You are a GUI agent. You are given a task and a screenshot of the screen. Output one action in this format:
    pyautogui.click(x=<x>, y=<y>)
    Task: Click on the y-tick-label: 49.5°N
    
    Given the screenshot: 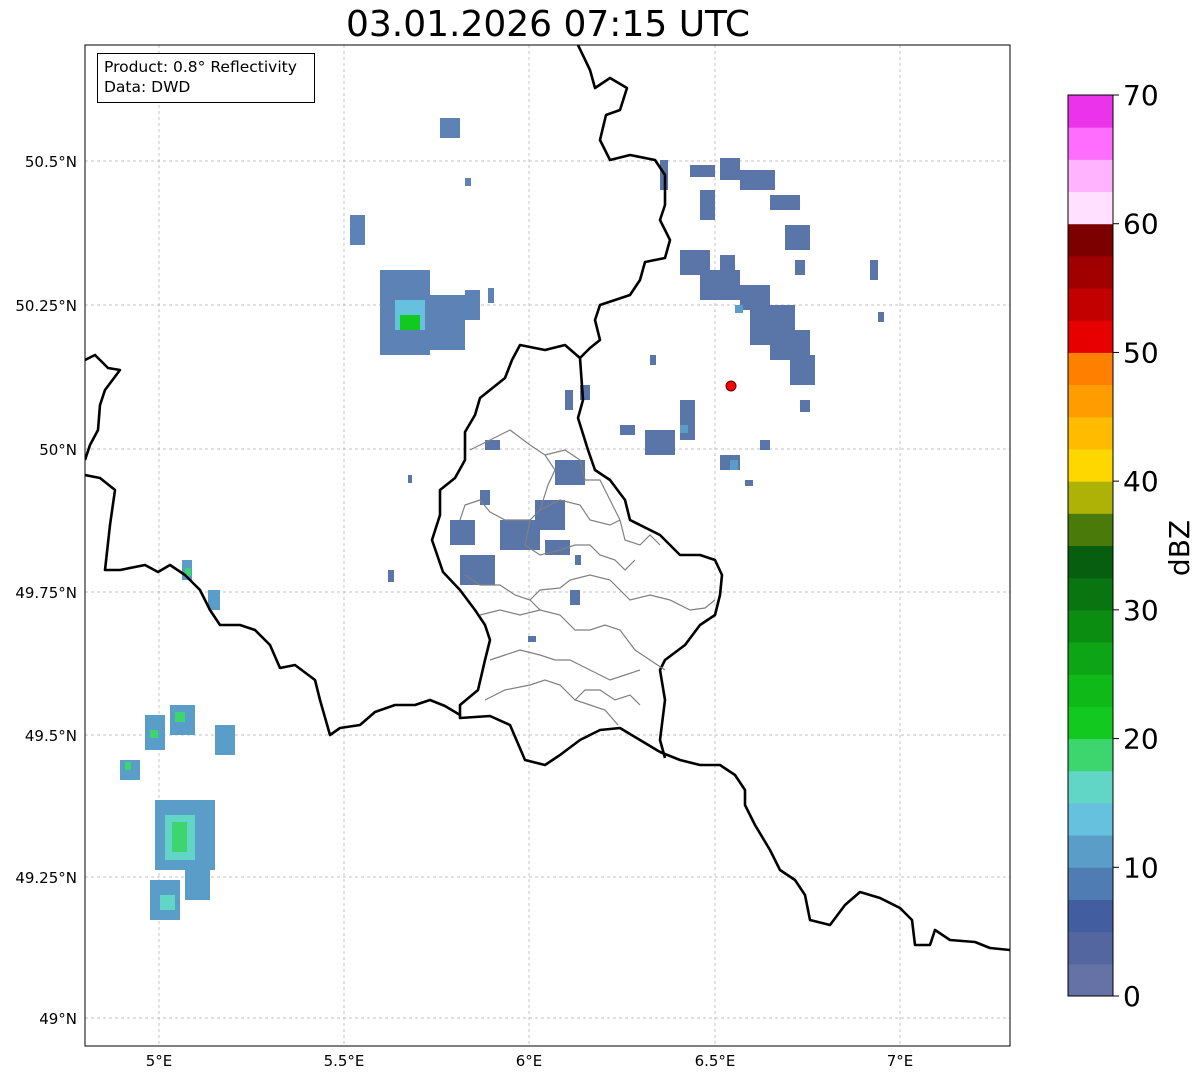 What is the action you would take?
    pyautogui.click(x=51, y=736)
    